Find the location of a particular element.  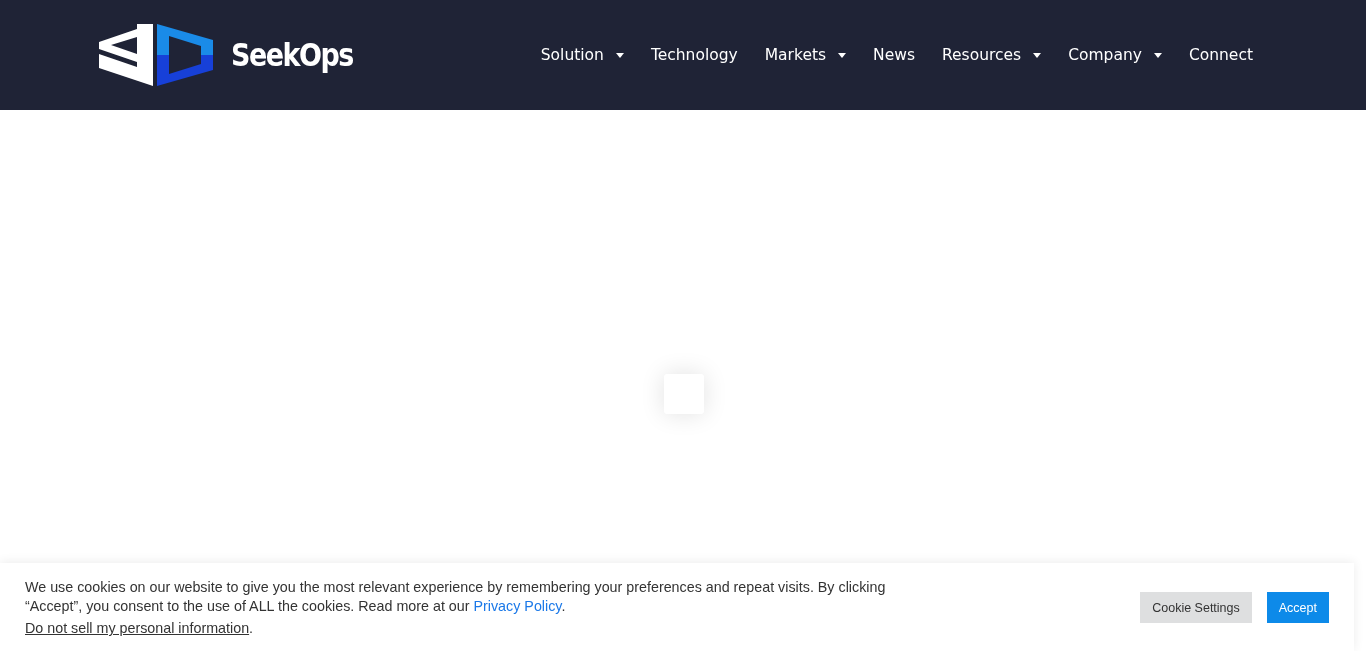

cookie-message: We use cookies on our website to give you the most relevant experience by remembering your preferences and repeat visits. By clicking “Accept”, you consent to the use of ALL the cookies. Read more at our Privacy Policy. is located at coordinates (456, 597).